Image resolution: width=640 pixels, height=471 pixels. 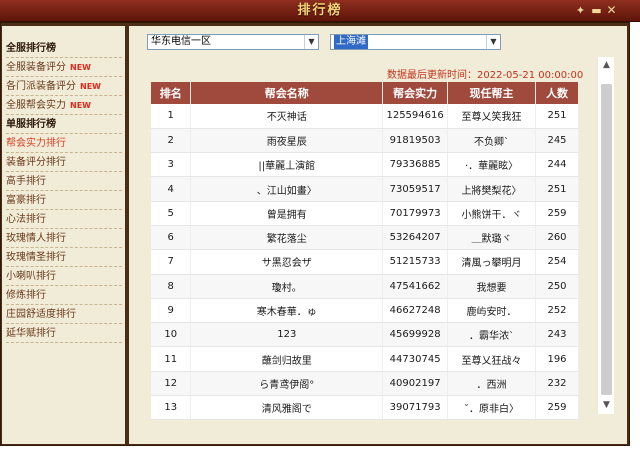 I want to click on scroll-up-icon: ▲, so click(x=606, y=65).